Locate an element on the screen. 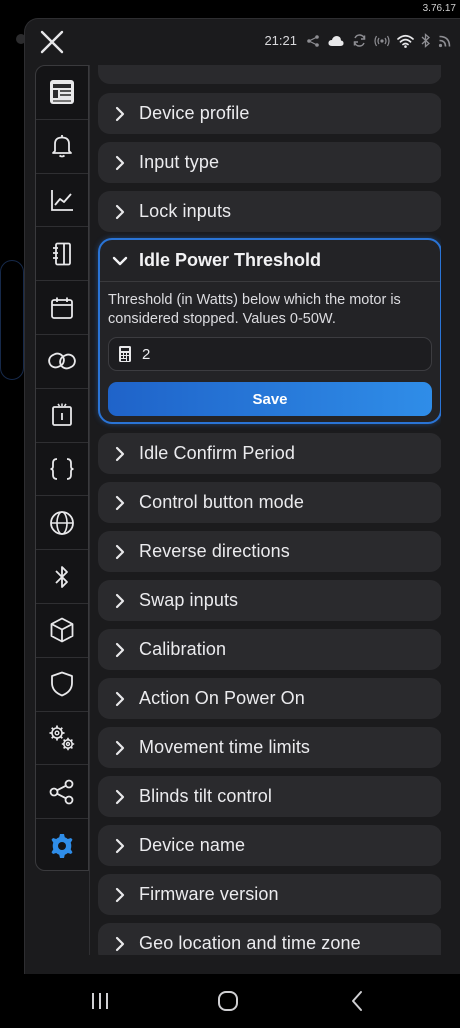 The image size is (460, 1028). share-nodes-icon is located at coordinates (61, 792).